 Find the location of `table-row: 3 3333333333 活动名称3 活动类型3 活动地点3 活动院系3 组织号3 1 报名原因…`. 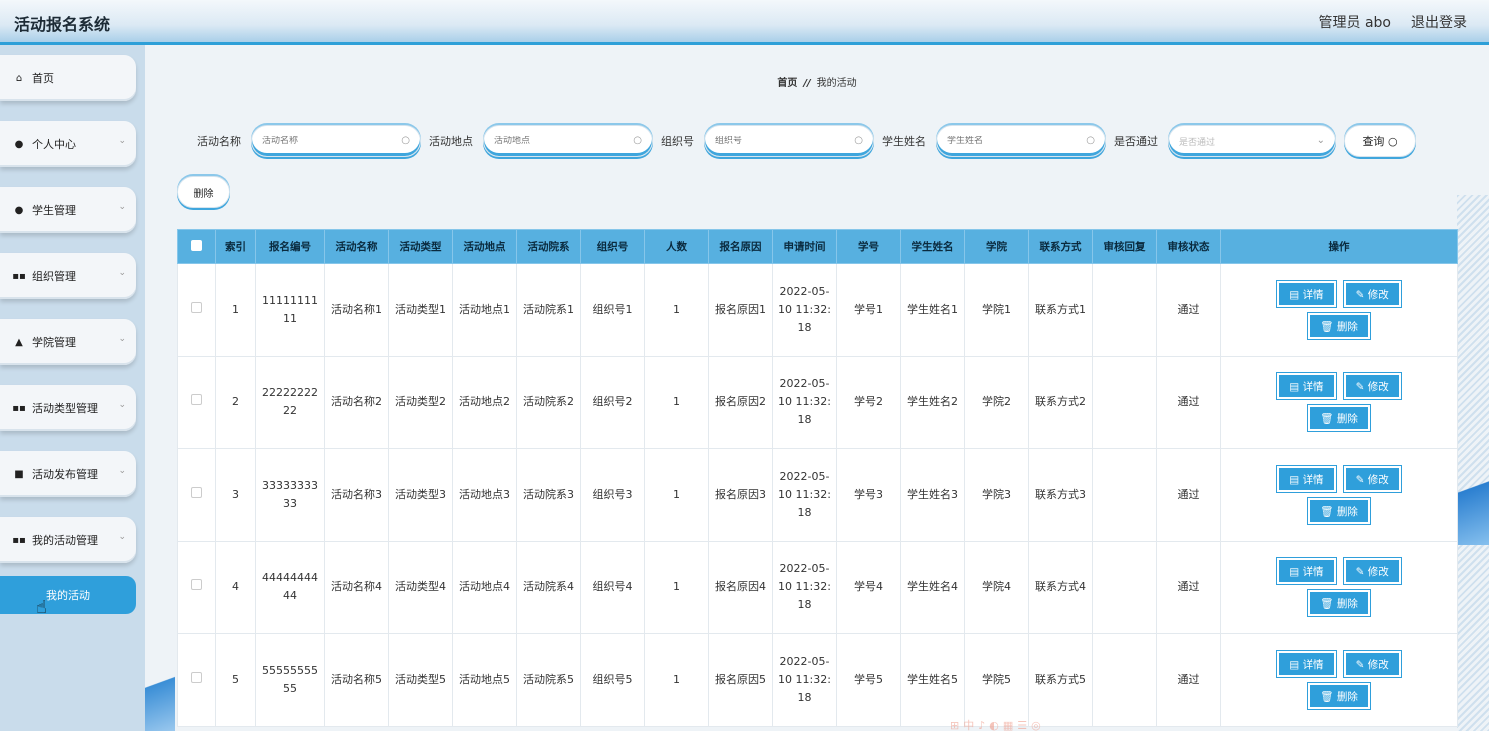

table-row: 3 3333333333 活动名称3 活动类型3 活动地点3 活动院系3 组织号3 1 报名原因… is located at coordinates (817, 495).